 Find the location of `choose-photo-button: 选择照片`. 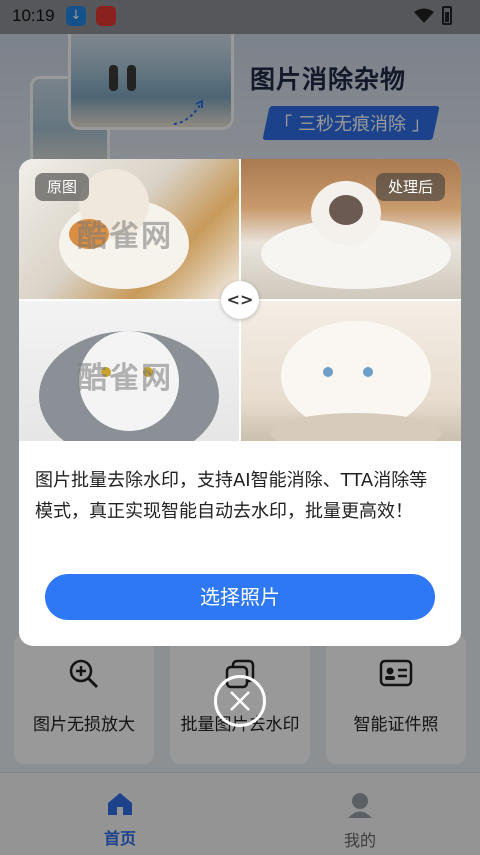

choose-photo-button: 选择照片 is located at coordinates (240, 597).